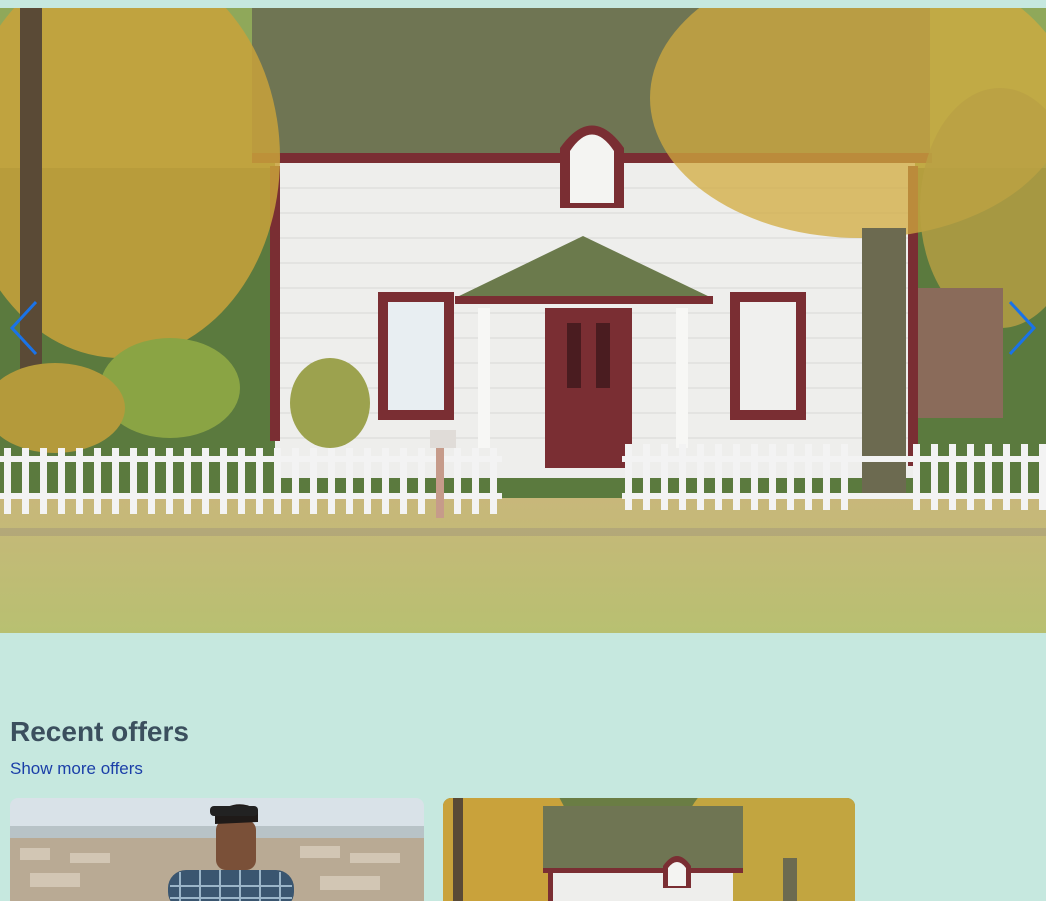 This screenshot has height=901, width=1046. What do you see at coordinates (1022, 328) in the screenshot?
I see `chevron-right-icon` at bounding box center [1022, 328].